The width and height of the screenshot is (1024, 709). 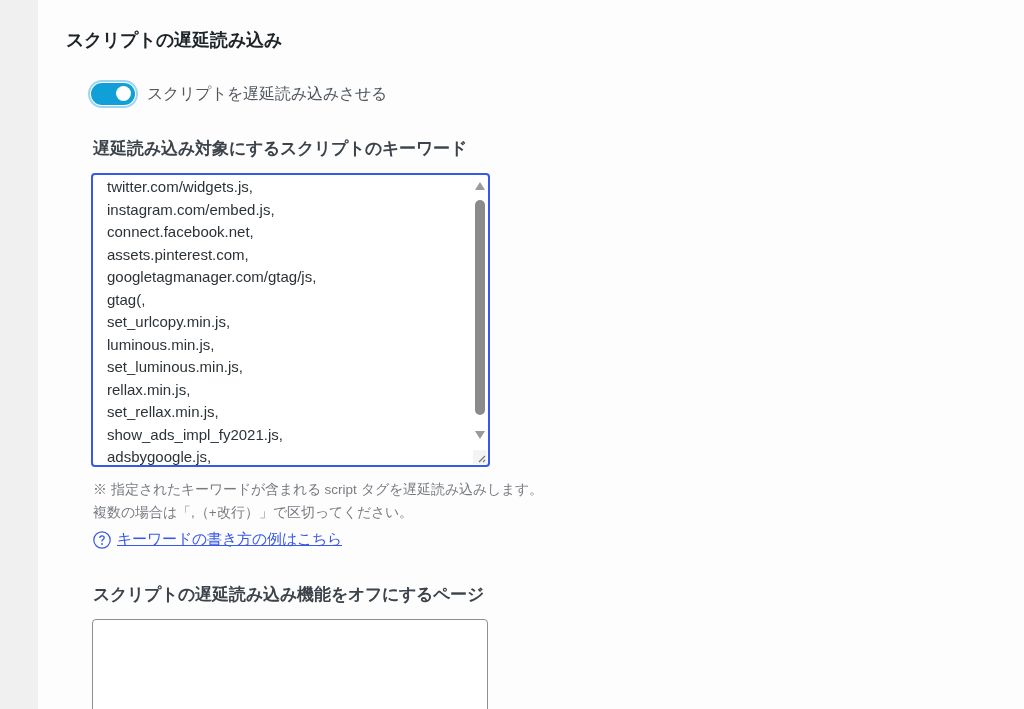 I want to click on scroll-up-arrow-icon, so click(x=480, y=186).